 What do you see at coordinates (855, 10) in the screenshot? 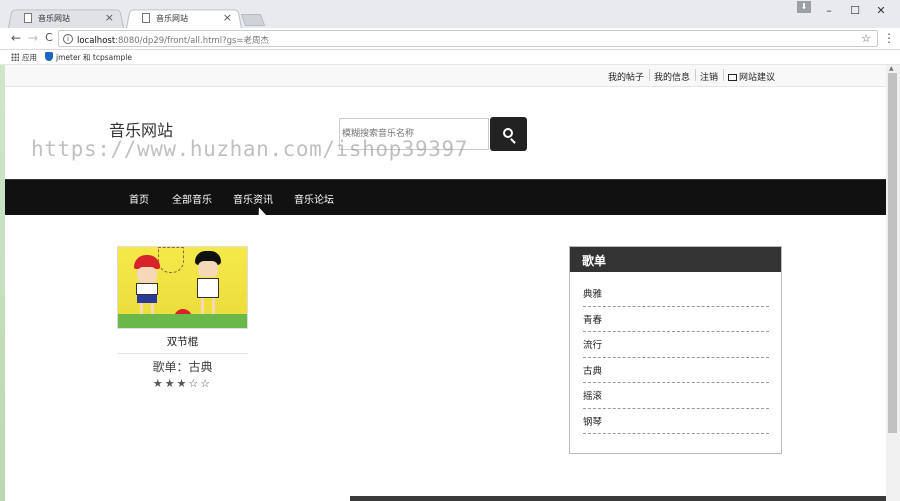
I see `maximize-button: ☐` at bounding box center [855, 10].